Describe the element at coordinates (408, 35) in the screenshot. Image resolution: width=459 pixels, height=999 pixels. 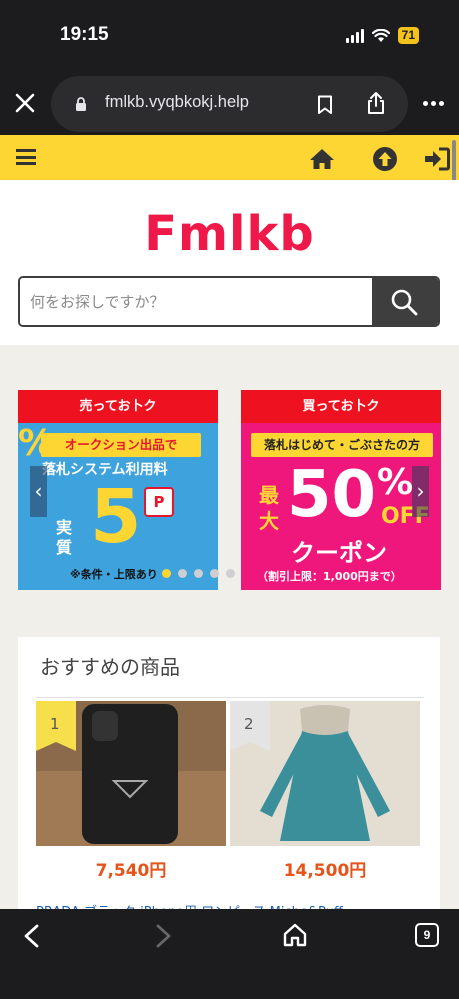
I see `battery-indicator: 71` at that location.